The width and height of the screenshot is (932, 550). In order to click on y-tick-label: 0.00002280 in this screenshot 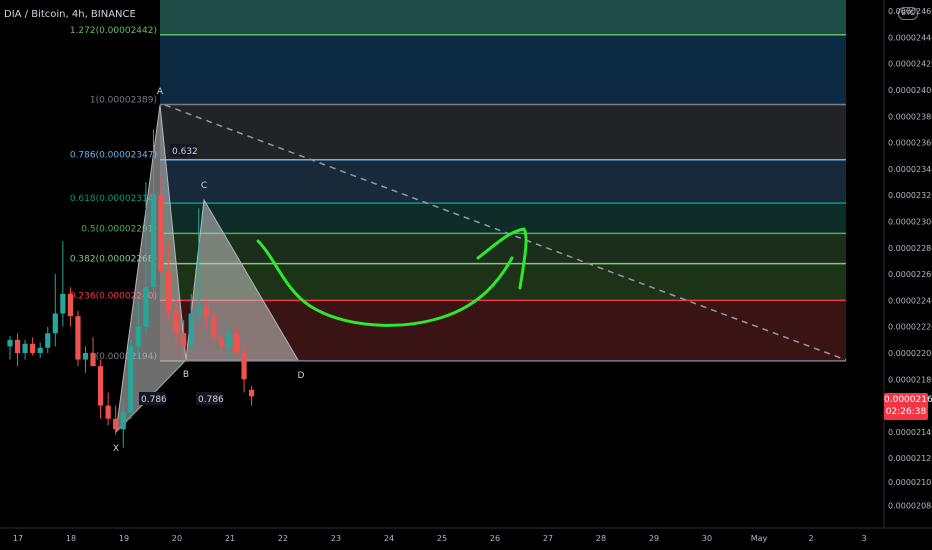, I will do `click(910, 248)`.